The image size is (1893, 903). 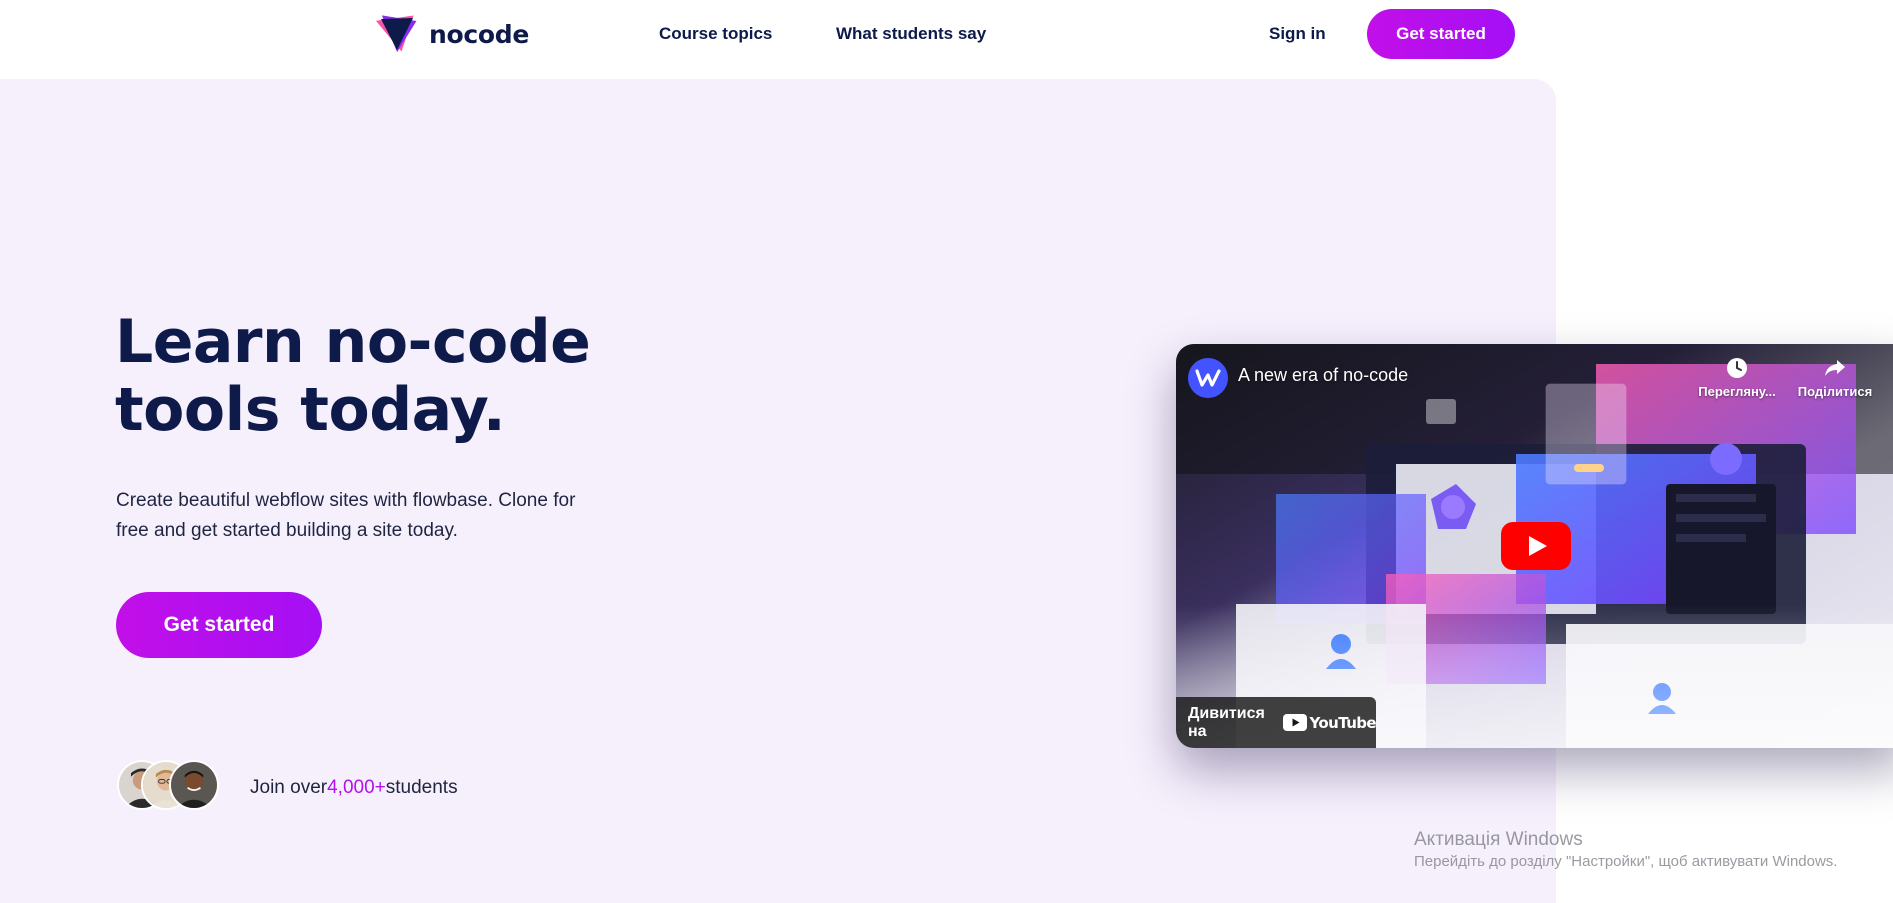 I want to click on join-count: 4,000+, so click(x=356, y=787).